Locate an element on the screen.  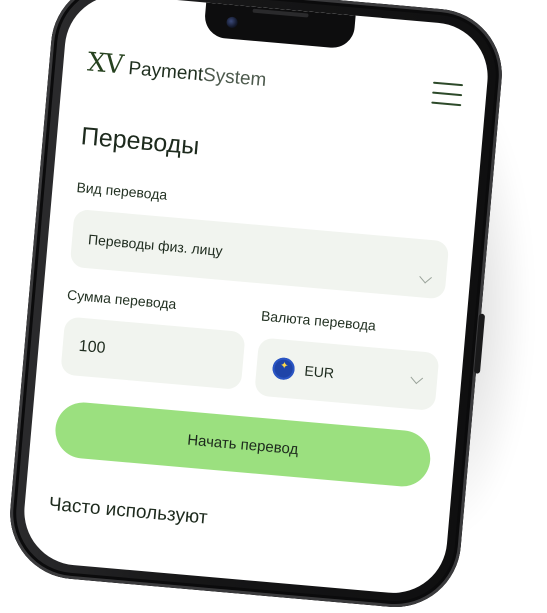
amount-group: Сумма перевода 100 is located at coordinates (154, 340).